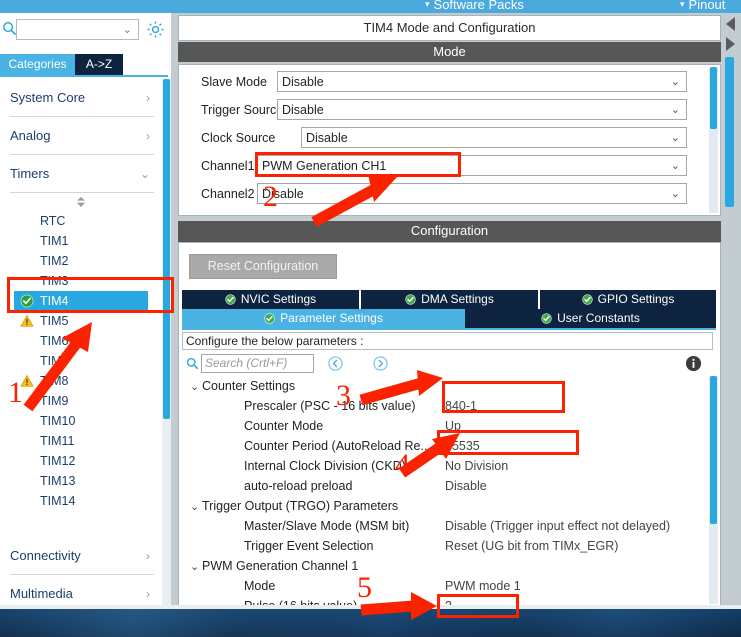 The height and width of the screenshot is (637, 741). What do you see at coordinates (449, 299) in the screenshot?
I see `tab-dma-settings: DMA Settings` at bounding box center [449, 299].